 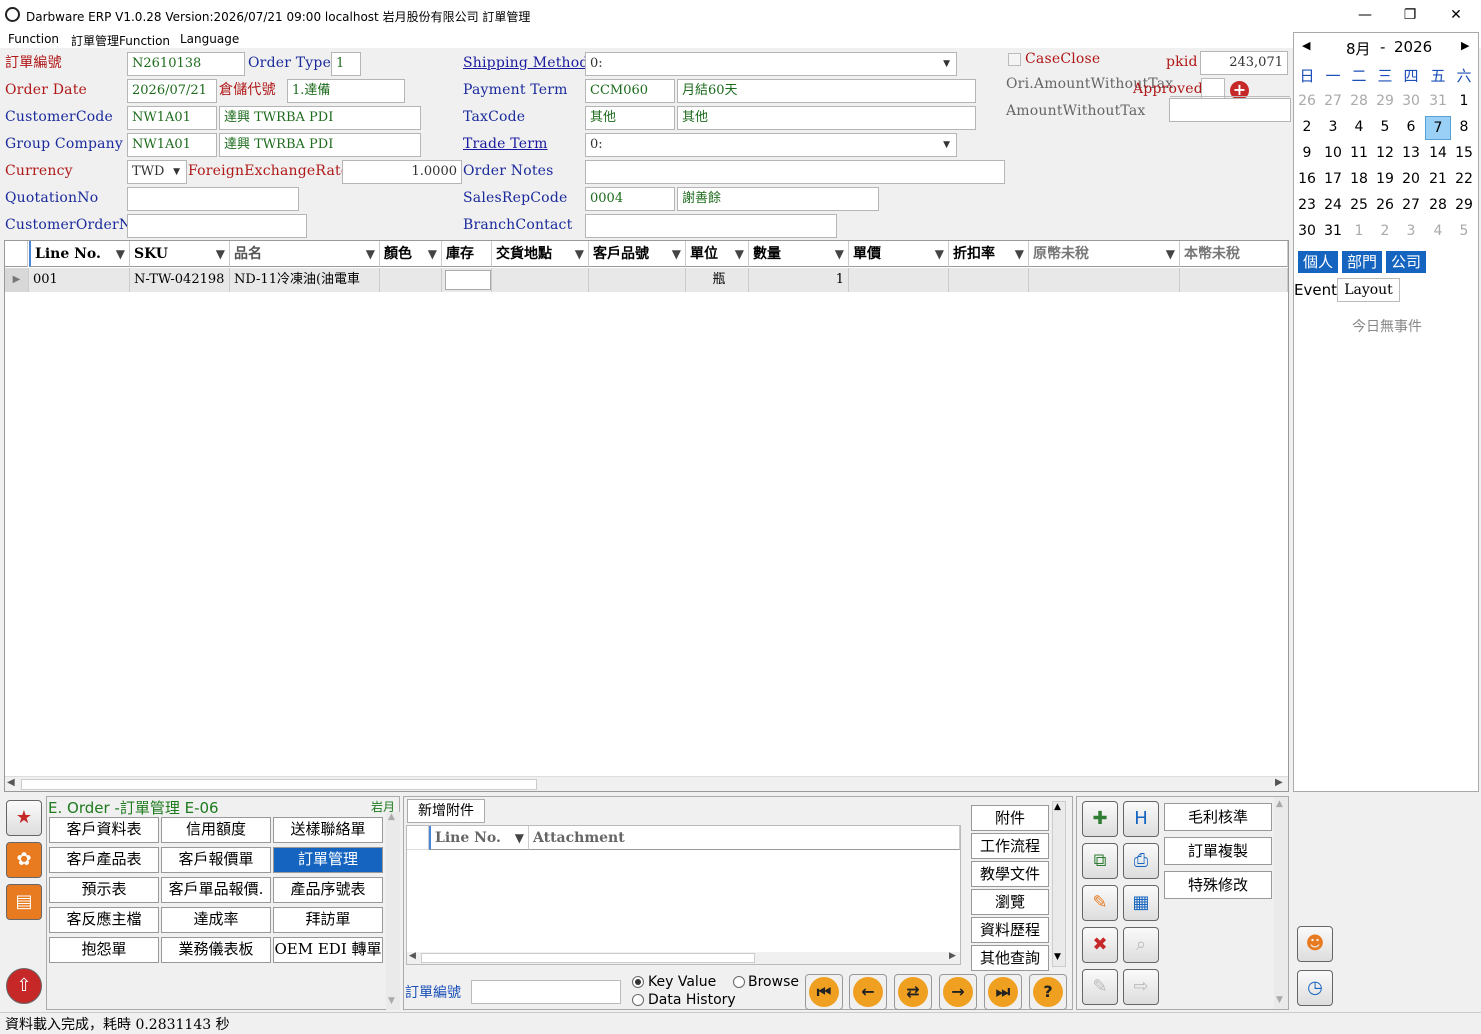 I want to click on tax-code-field: 其他, so click(x=630, y=118).